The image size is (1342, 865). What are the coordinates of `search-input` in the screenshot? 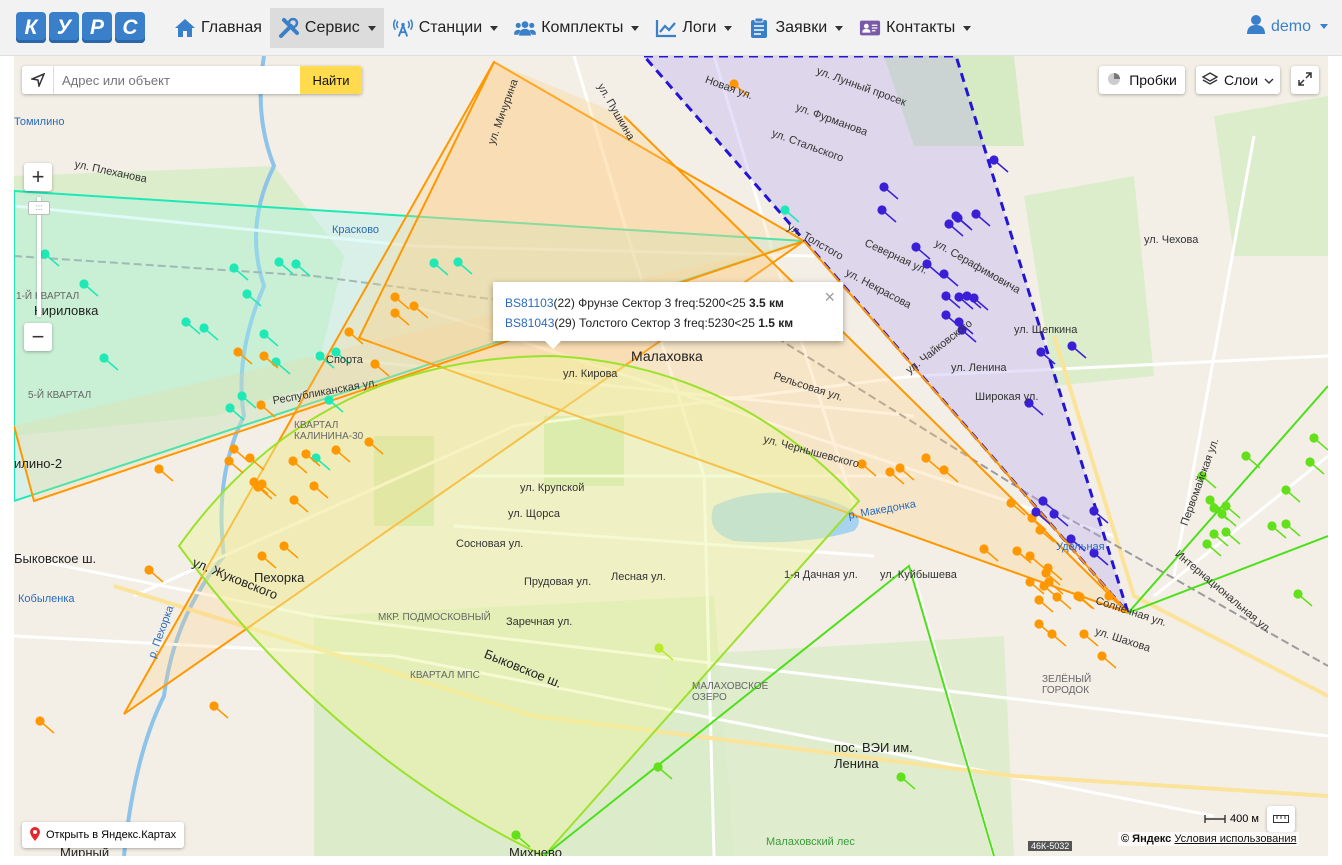 It's located at (177, 80).